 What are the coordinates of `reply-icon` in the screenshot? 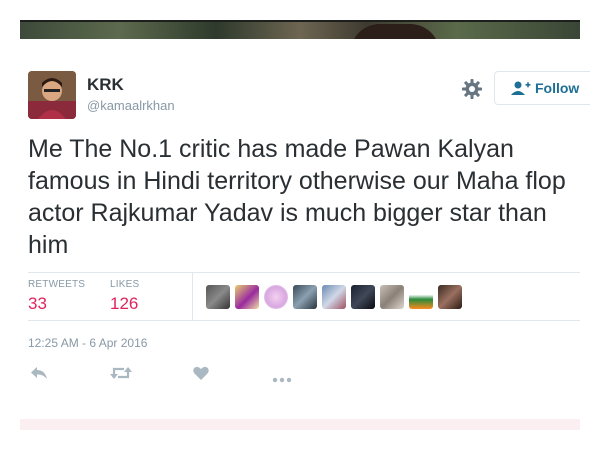 It's located at (39, 375).